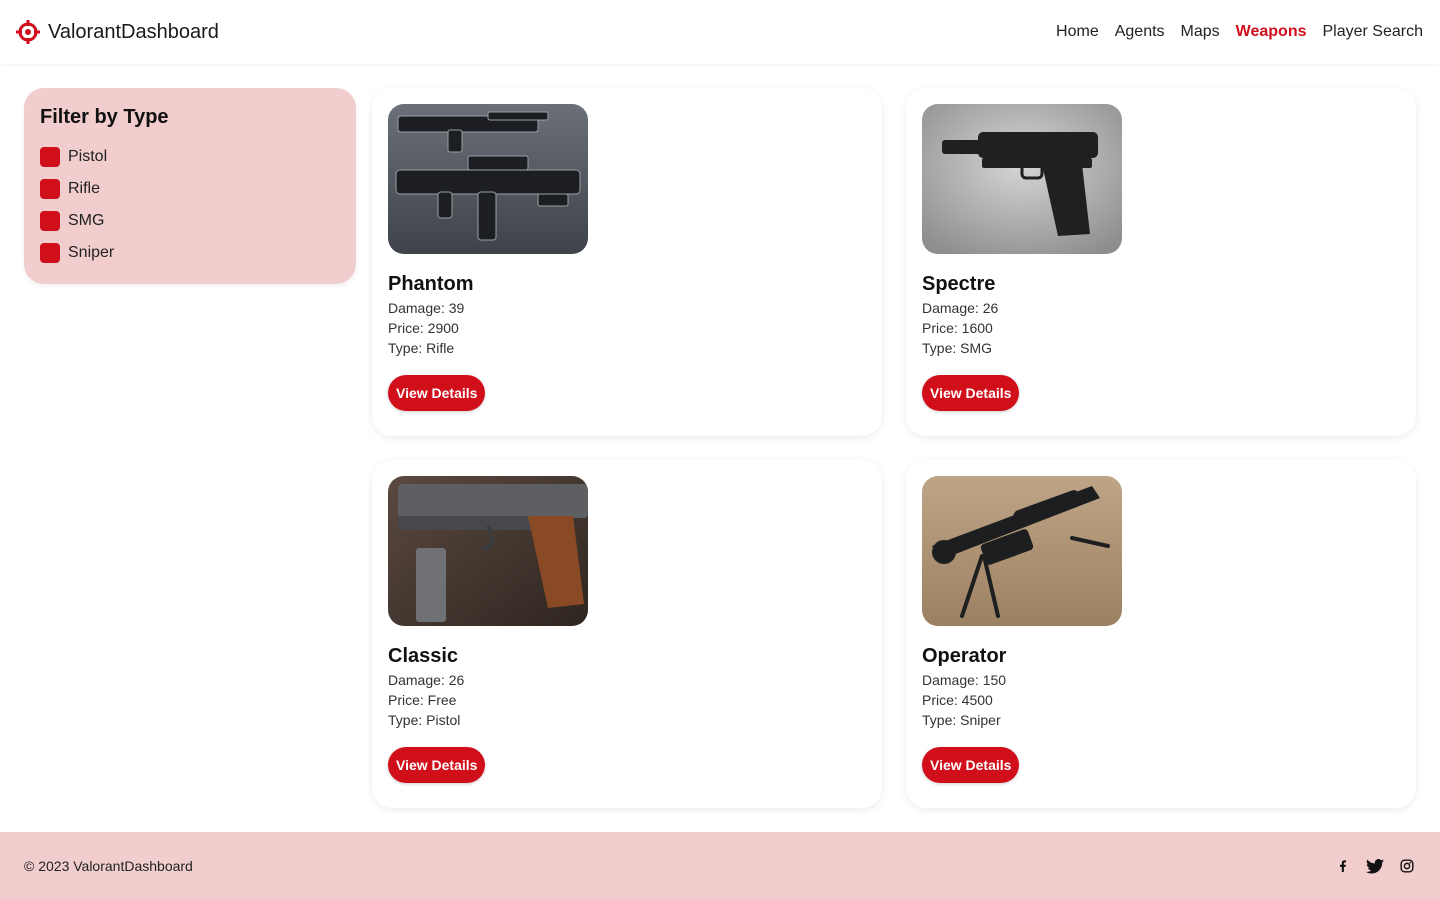  Describe the element at coordinates (1077, 32) in the screenshot. I see `nav-home: Home` at that location.